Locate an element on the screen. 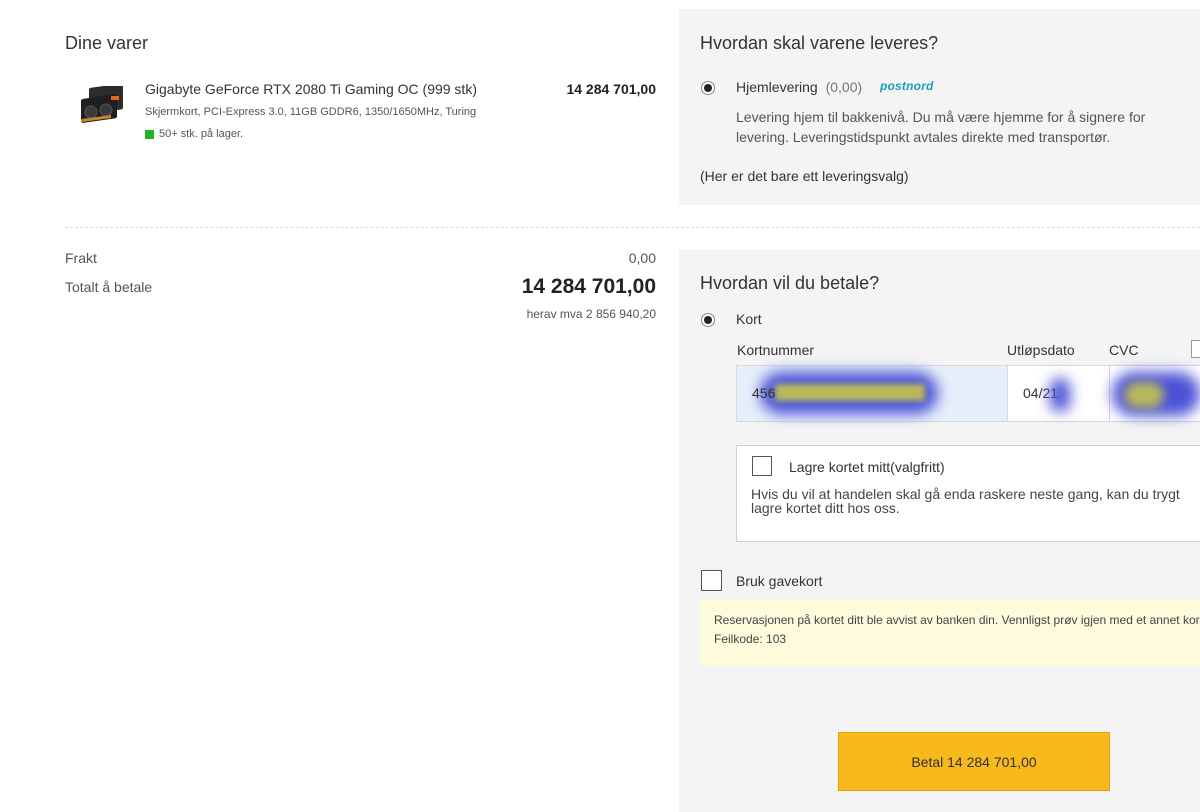 This screenshot has width=1200, height=812. gift-card-label: Bruk gavekort is located at coordinates (779, 581).